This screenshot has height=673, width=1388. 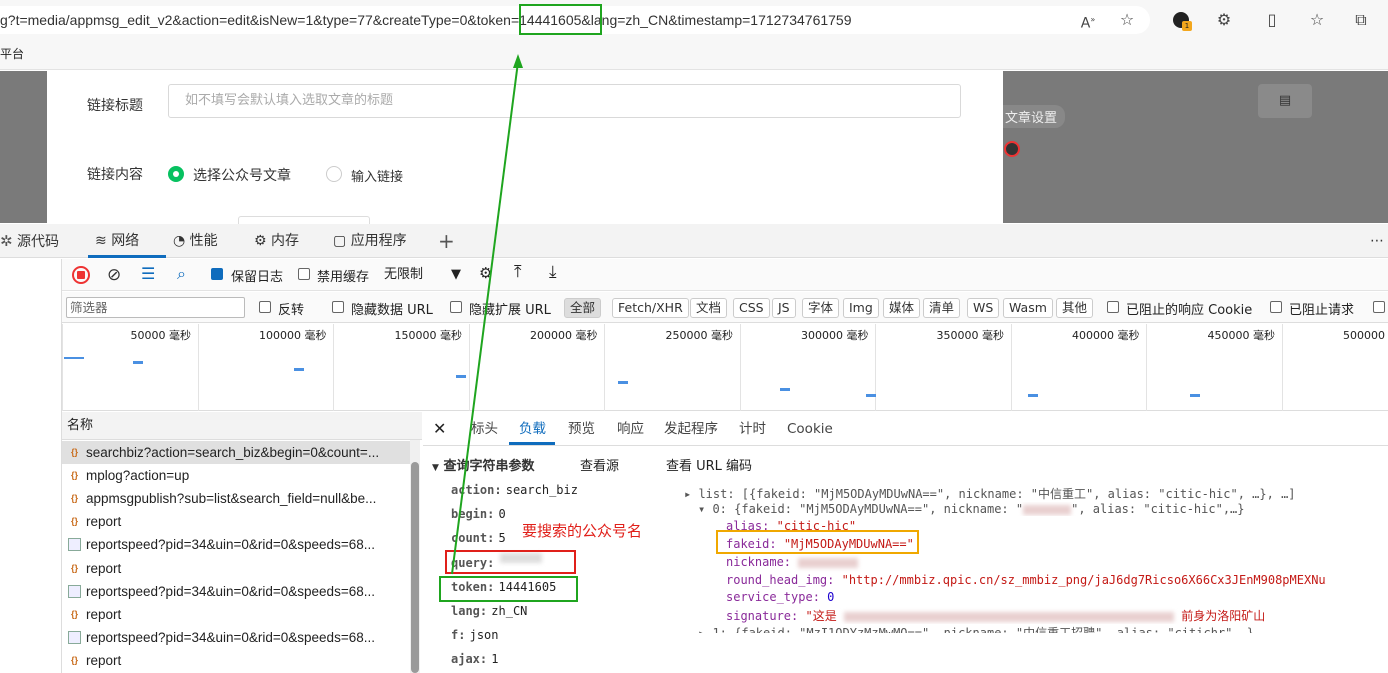 I want to click on annotation-arrow, so click(x=487, y=314).